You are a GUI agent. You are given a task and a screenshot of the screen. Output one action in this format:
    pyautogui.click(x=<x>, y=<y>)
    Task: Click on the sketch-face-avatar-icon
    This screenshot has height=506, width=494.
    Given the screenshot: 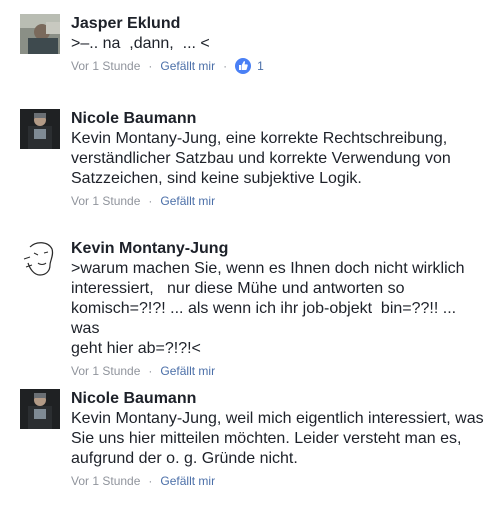 What is the action you would take?
    pyautogui.click(x=40, y=259)
    